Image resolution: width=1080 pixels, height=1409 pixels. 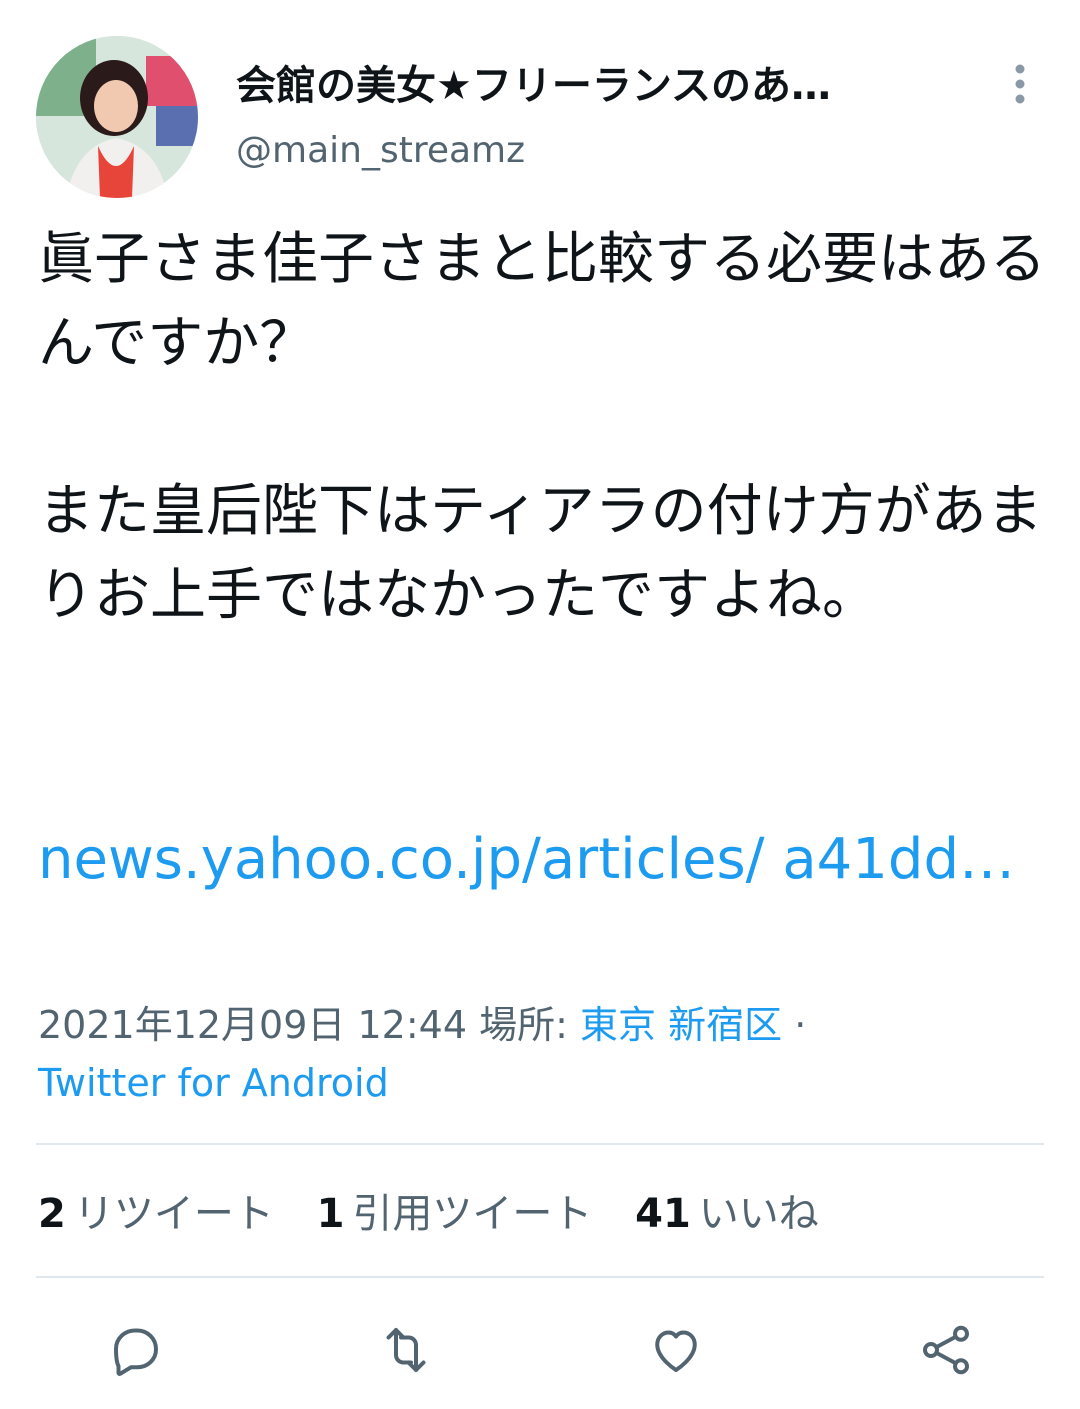 I want to click on action-bar, so click(x=540, y=1355).